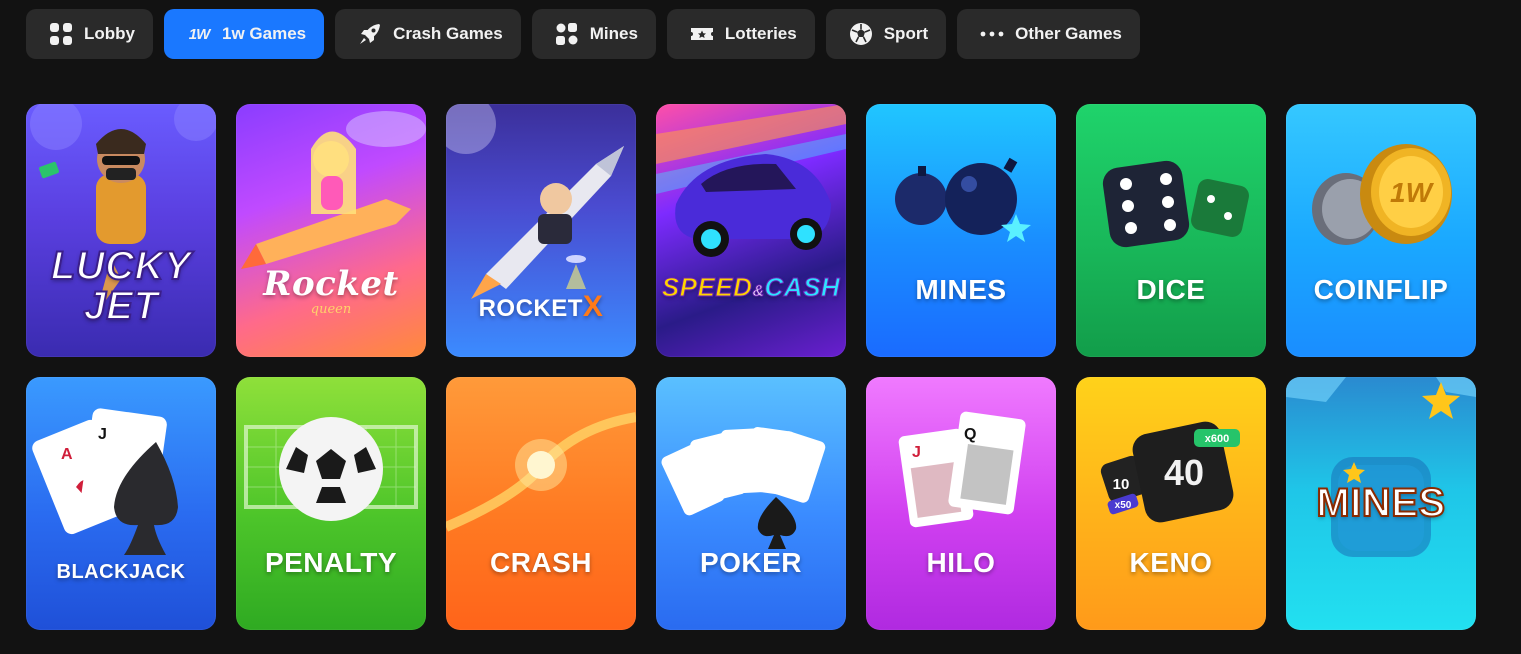 The width and height of the screenshot is (1521, 654). I want to click on tab-label: Sport, so click(906, 33).